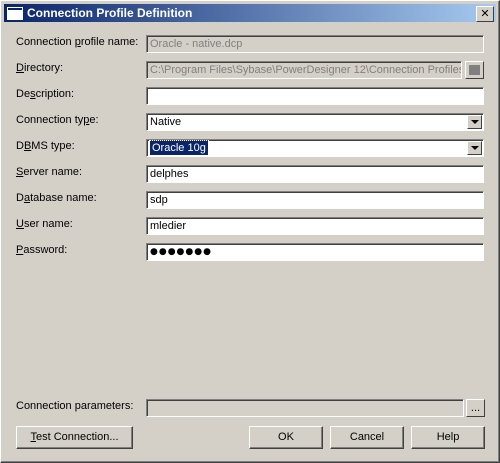  I want to click on ok-button: OK, so click(286, 437).